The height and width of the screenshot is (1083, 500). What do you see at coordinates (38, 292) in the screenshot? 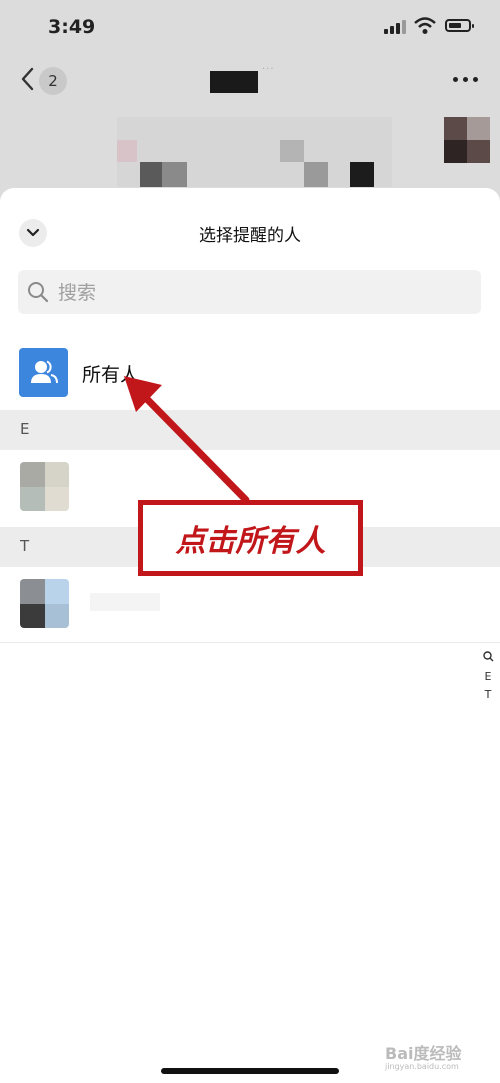
I see `search-icon` at bounding box center [38, 292].